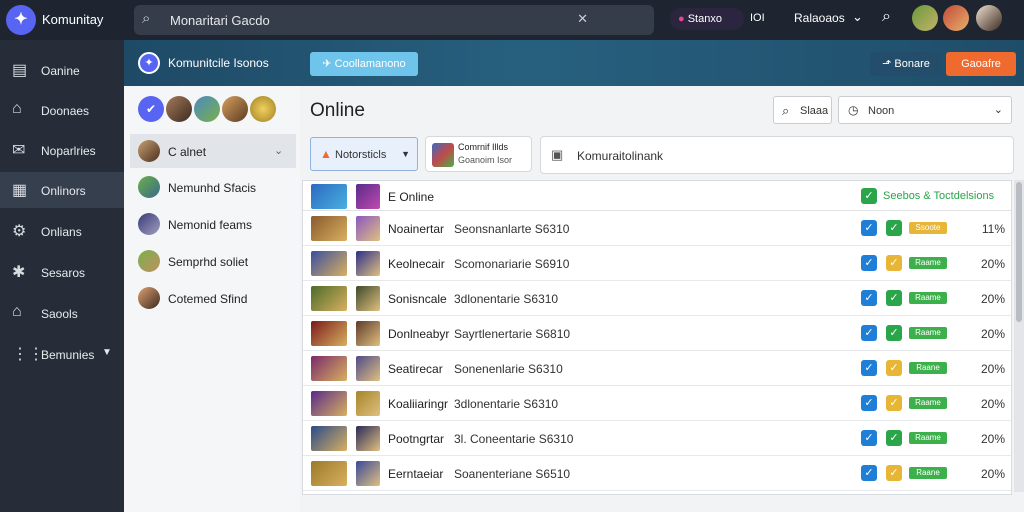 The width and height of the screenshot is (1024, 512). I want to click on table-header-right: Seebos & Toctdelsions, so click(939, 196).